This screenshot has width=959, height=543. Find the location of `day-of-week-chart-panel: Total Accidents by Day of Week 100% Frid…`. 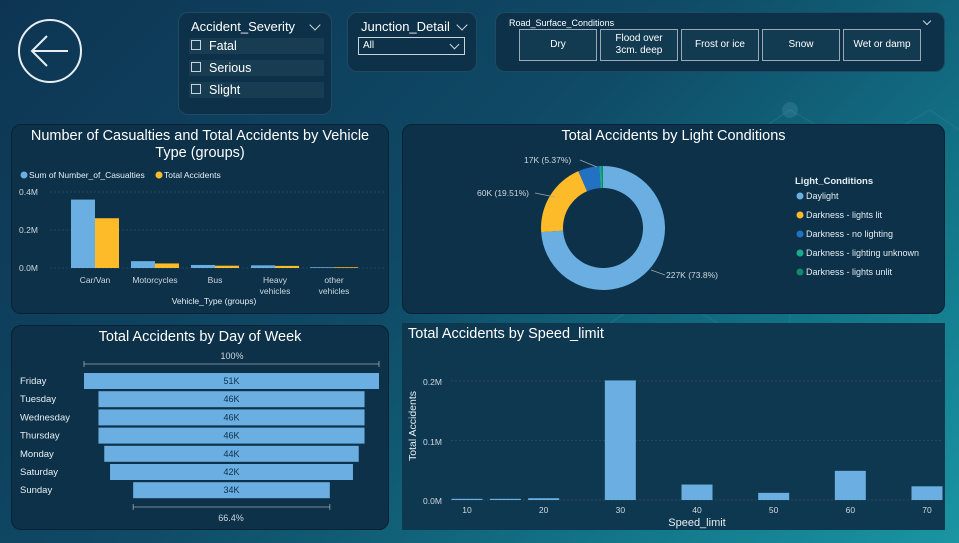

day-of-week-chart-panel: Total Accidents by Day of Week 100% Frid… is located at coordinates (200, 427).